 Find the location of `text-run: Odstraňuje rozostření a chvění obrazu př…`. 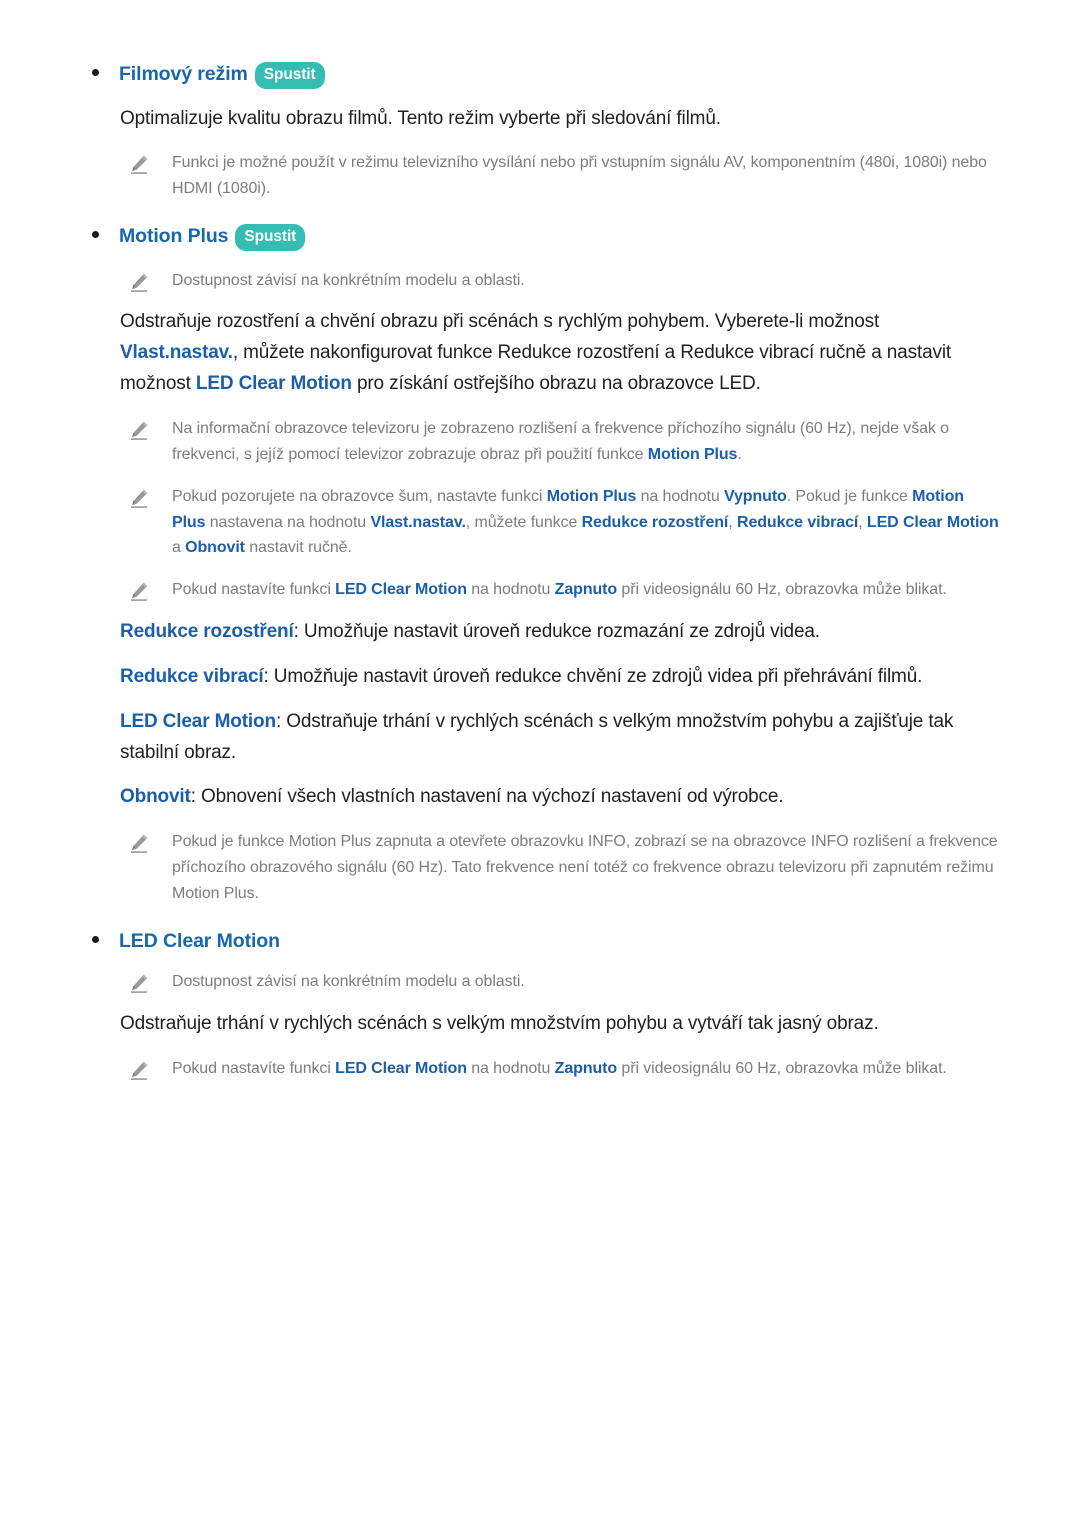

text-run: Odstraňuje rozostření a chvění obrazu př… is located at coordinates (500, 322).